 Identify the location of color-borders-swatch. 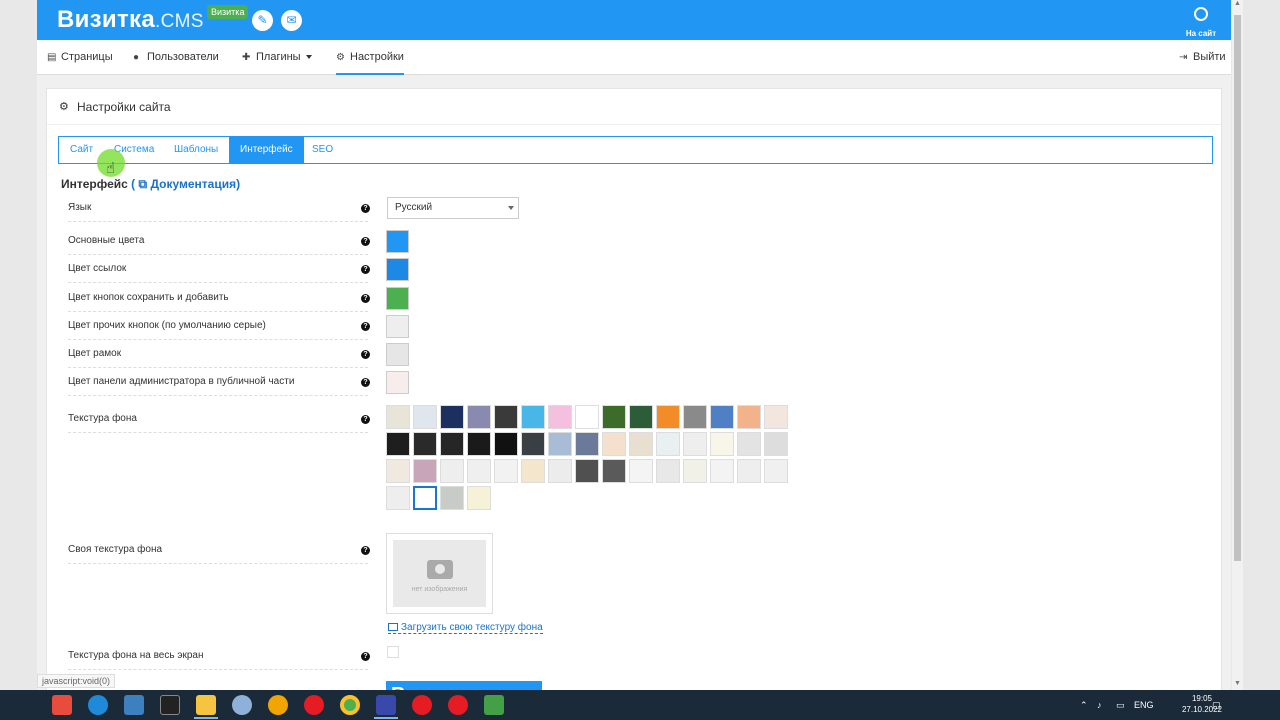
(397, 354).